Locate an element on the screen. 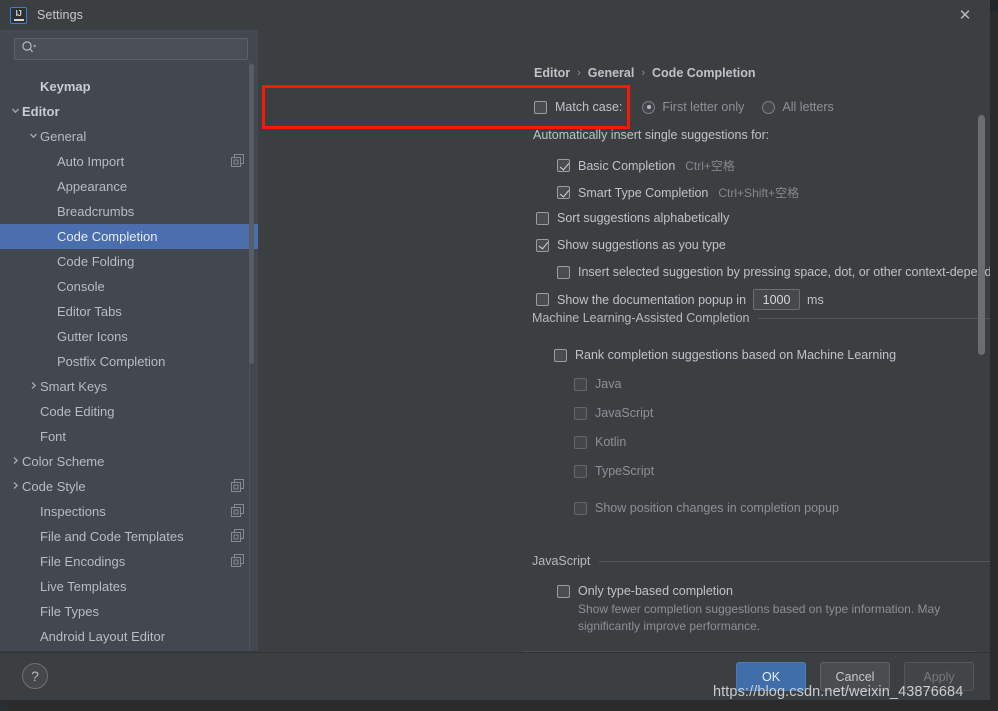 Image resolution: width=998 pixels, height=711 pixels. sidebar-item-inspections: Inspections is located at coordinates (129, 511).